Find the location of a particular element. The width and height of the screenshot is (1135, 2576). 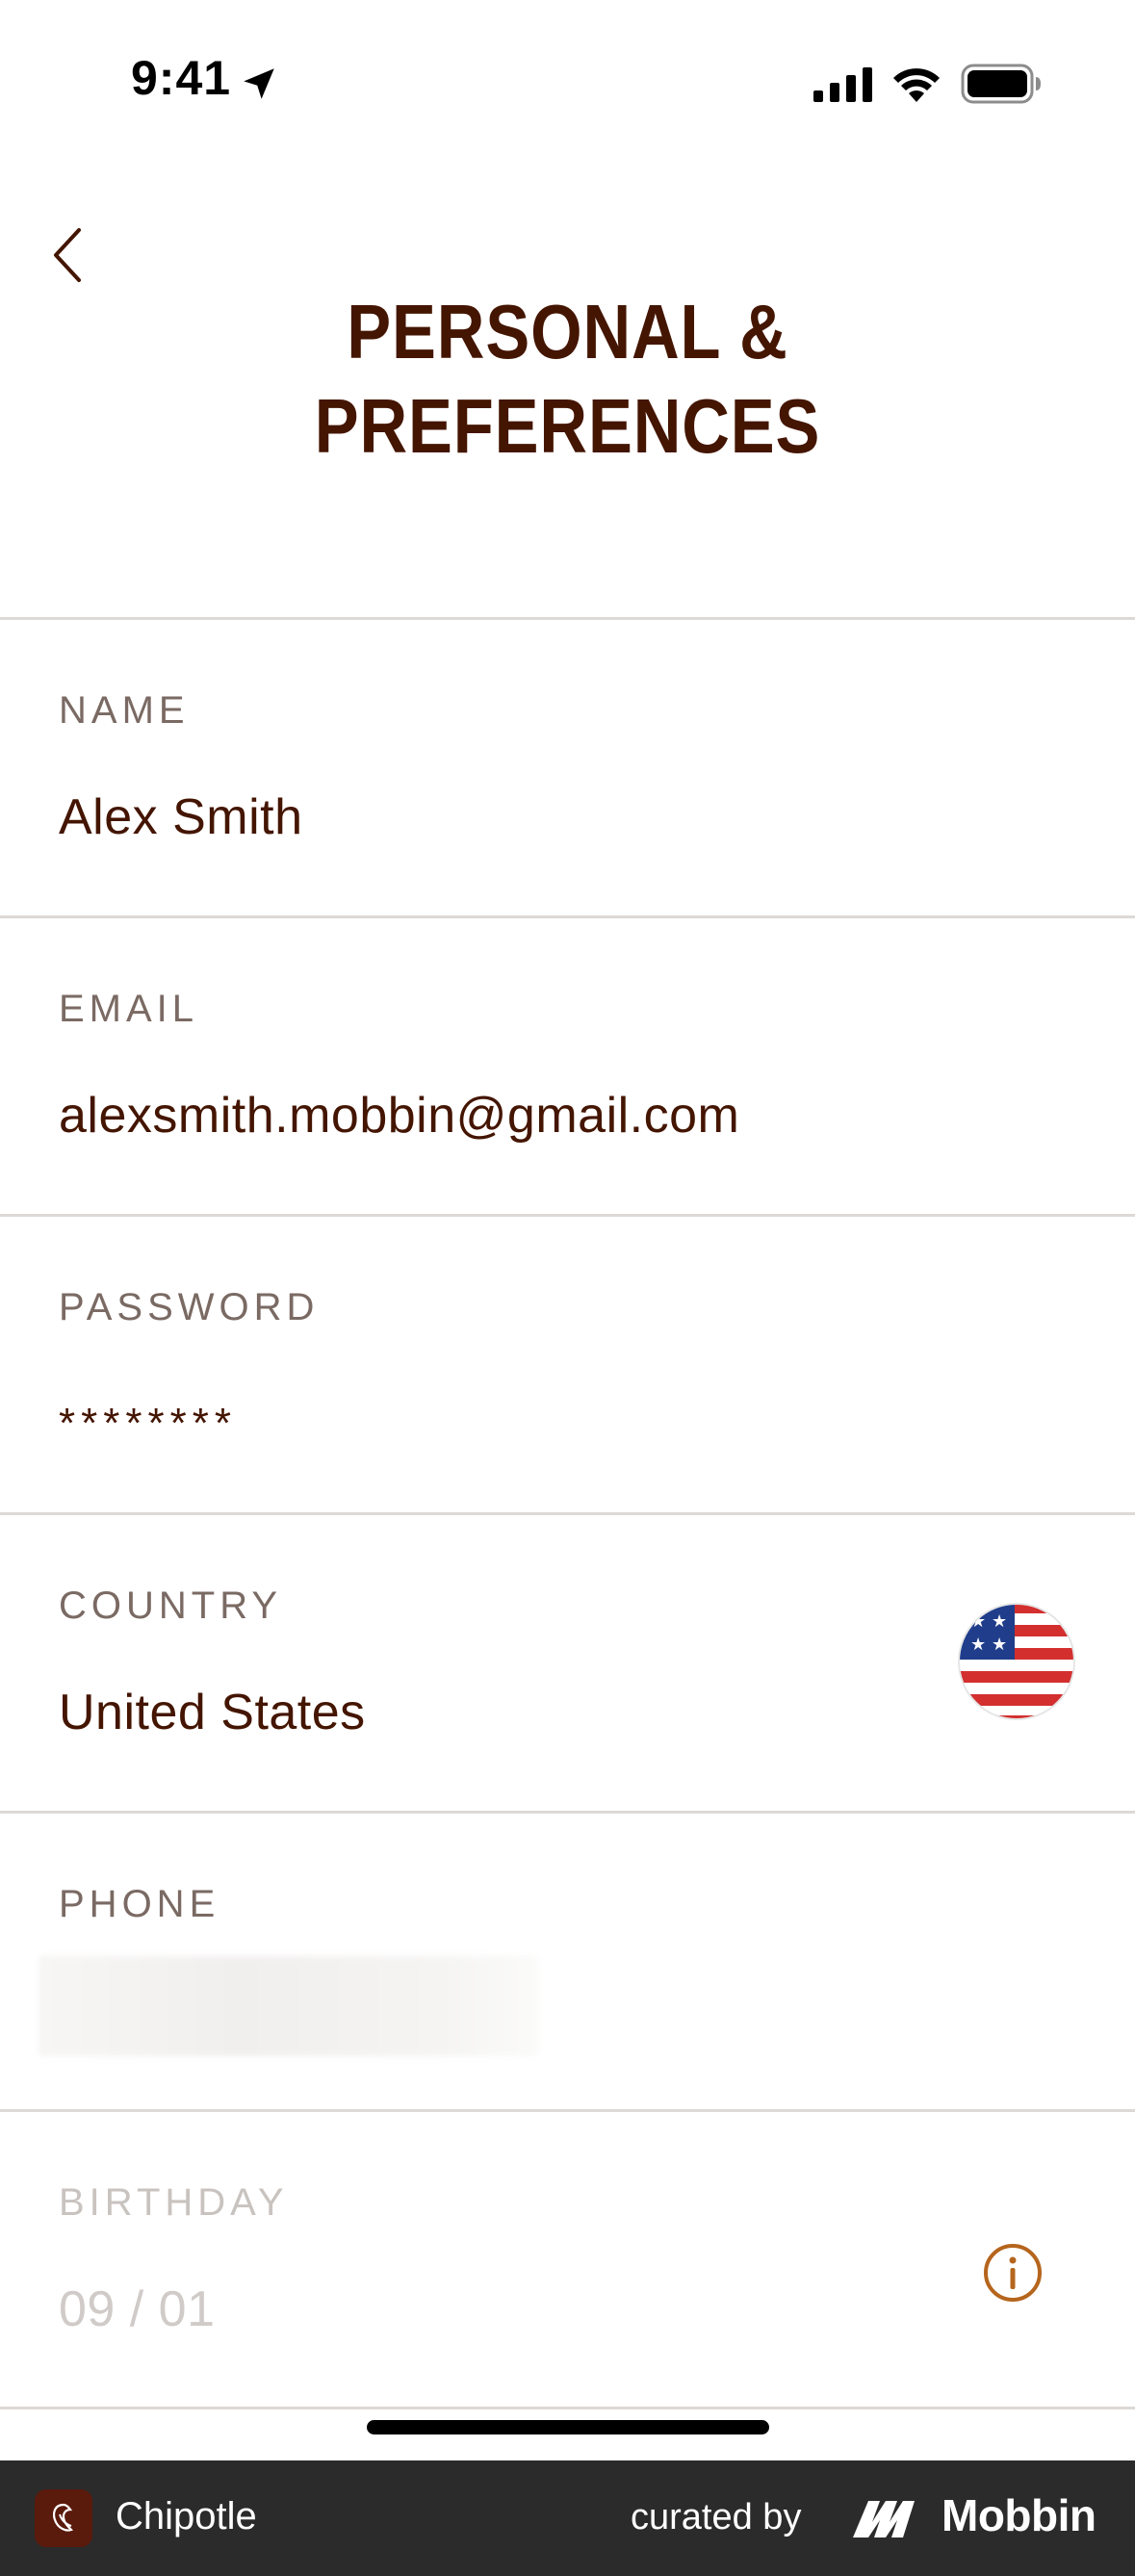

email-field: EMAIL alexsmith.mobbin@gmail.com is located at coordinates (567, 1064).